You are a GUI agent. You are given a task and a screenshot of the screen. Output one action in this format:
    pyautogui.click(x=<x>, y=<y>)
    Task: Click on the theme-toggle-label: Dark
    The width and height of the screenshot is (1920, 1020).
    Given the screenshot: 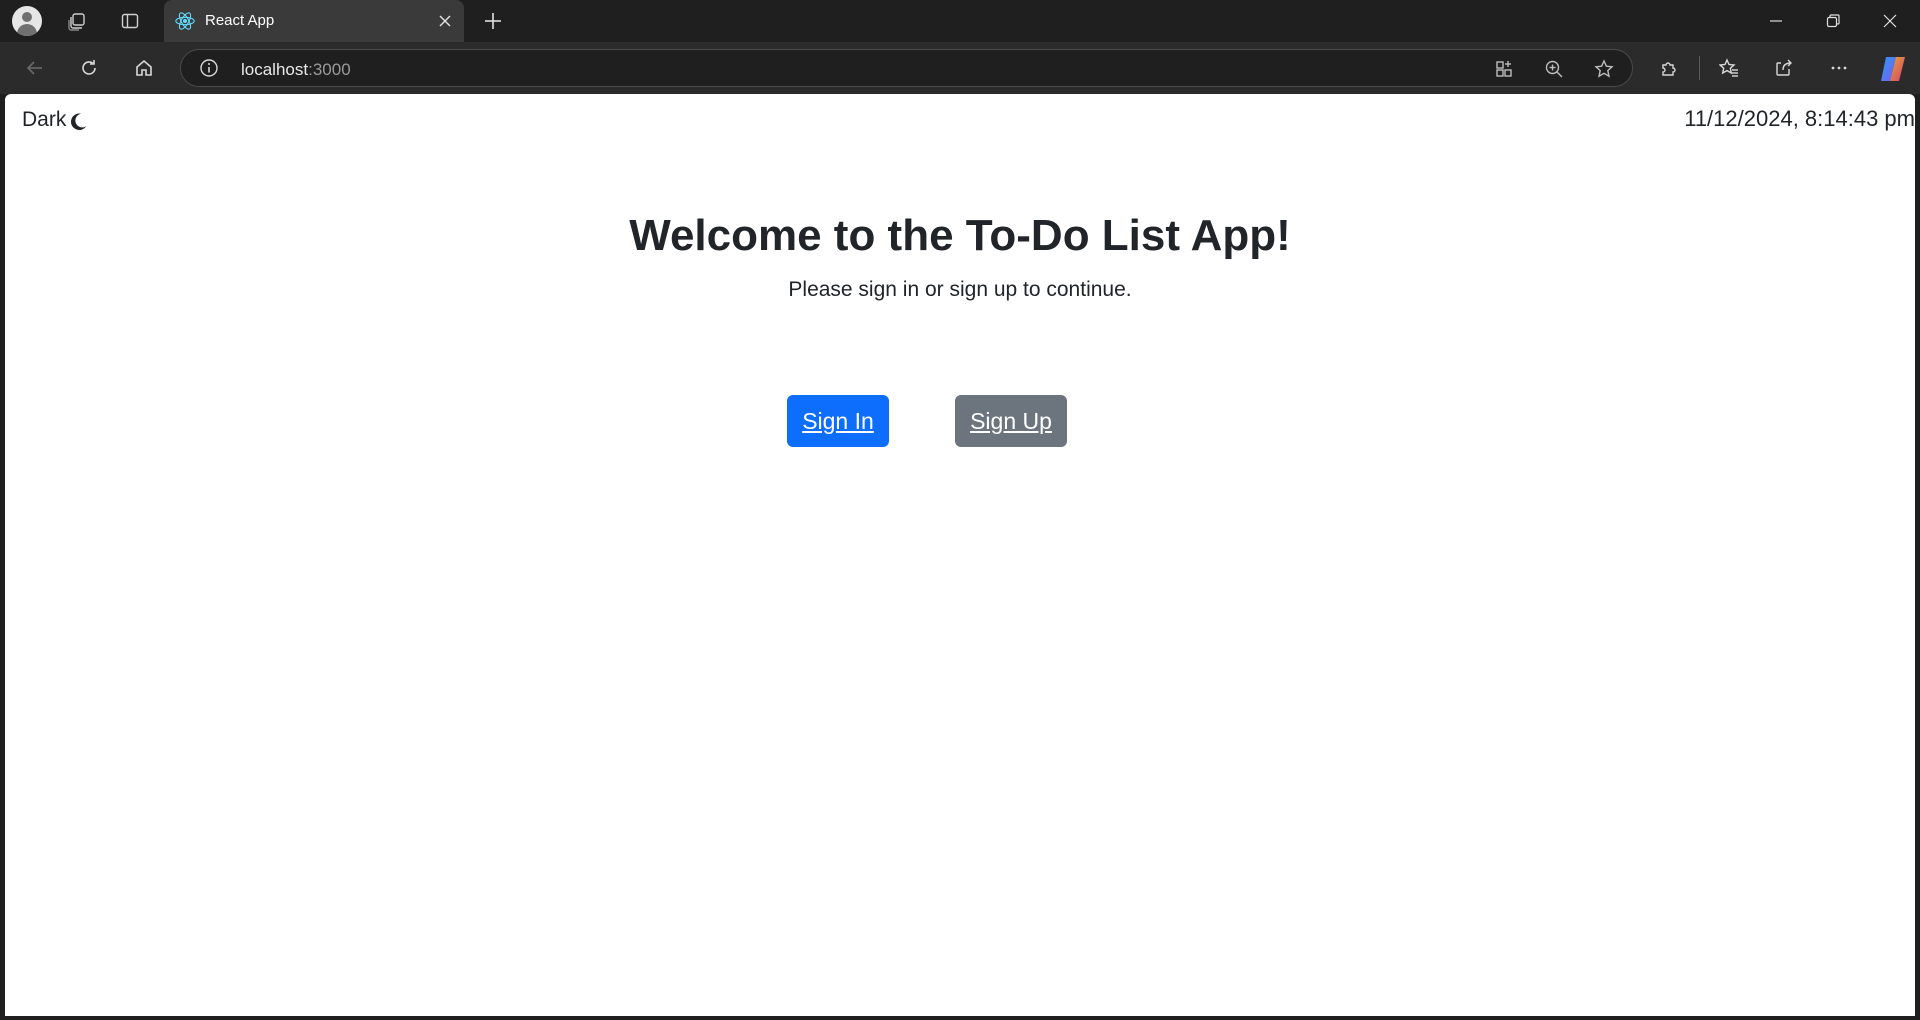 What is the action you would take?
    pyautogui.click(x=44, y=119)
    